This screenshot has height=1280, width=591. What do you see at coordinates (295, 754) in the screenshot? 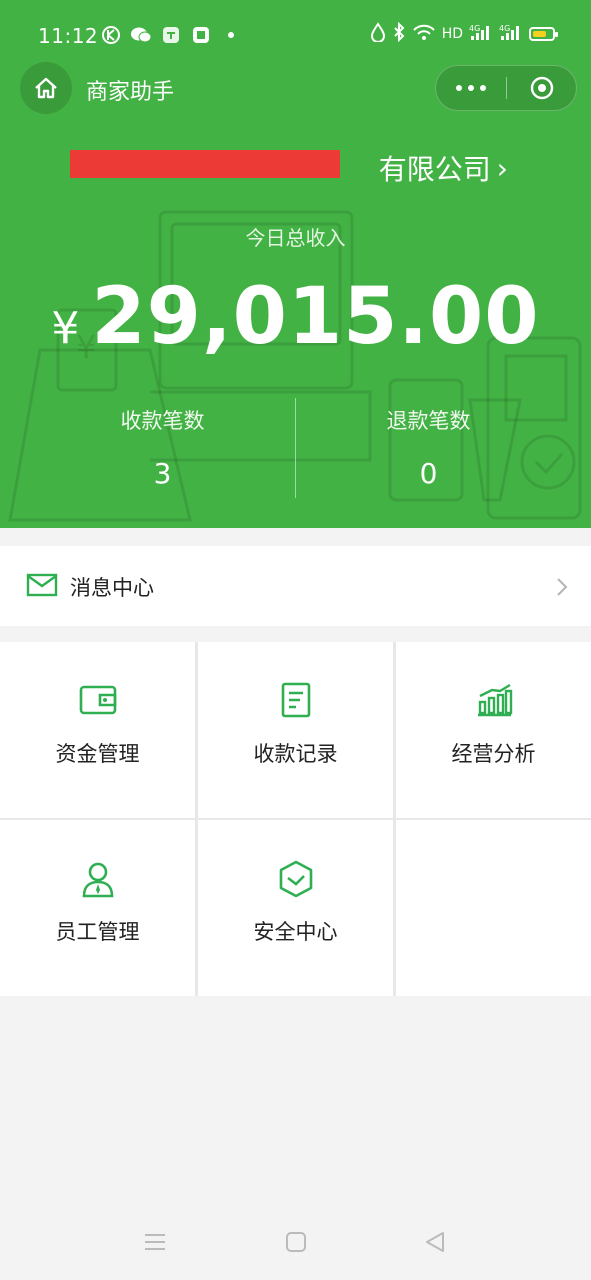
I see `payment-records-label: 收款记录` at bounding box center [295, 754].